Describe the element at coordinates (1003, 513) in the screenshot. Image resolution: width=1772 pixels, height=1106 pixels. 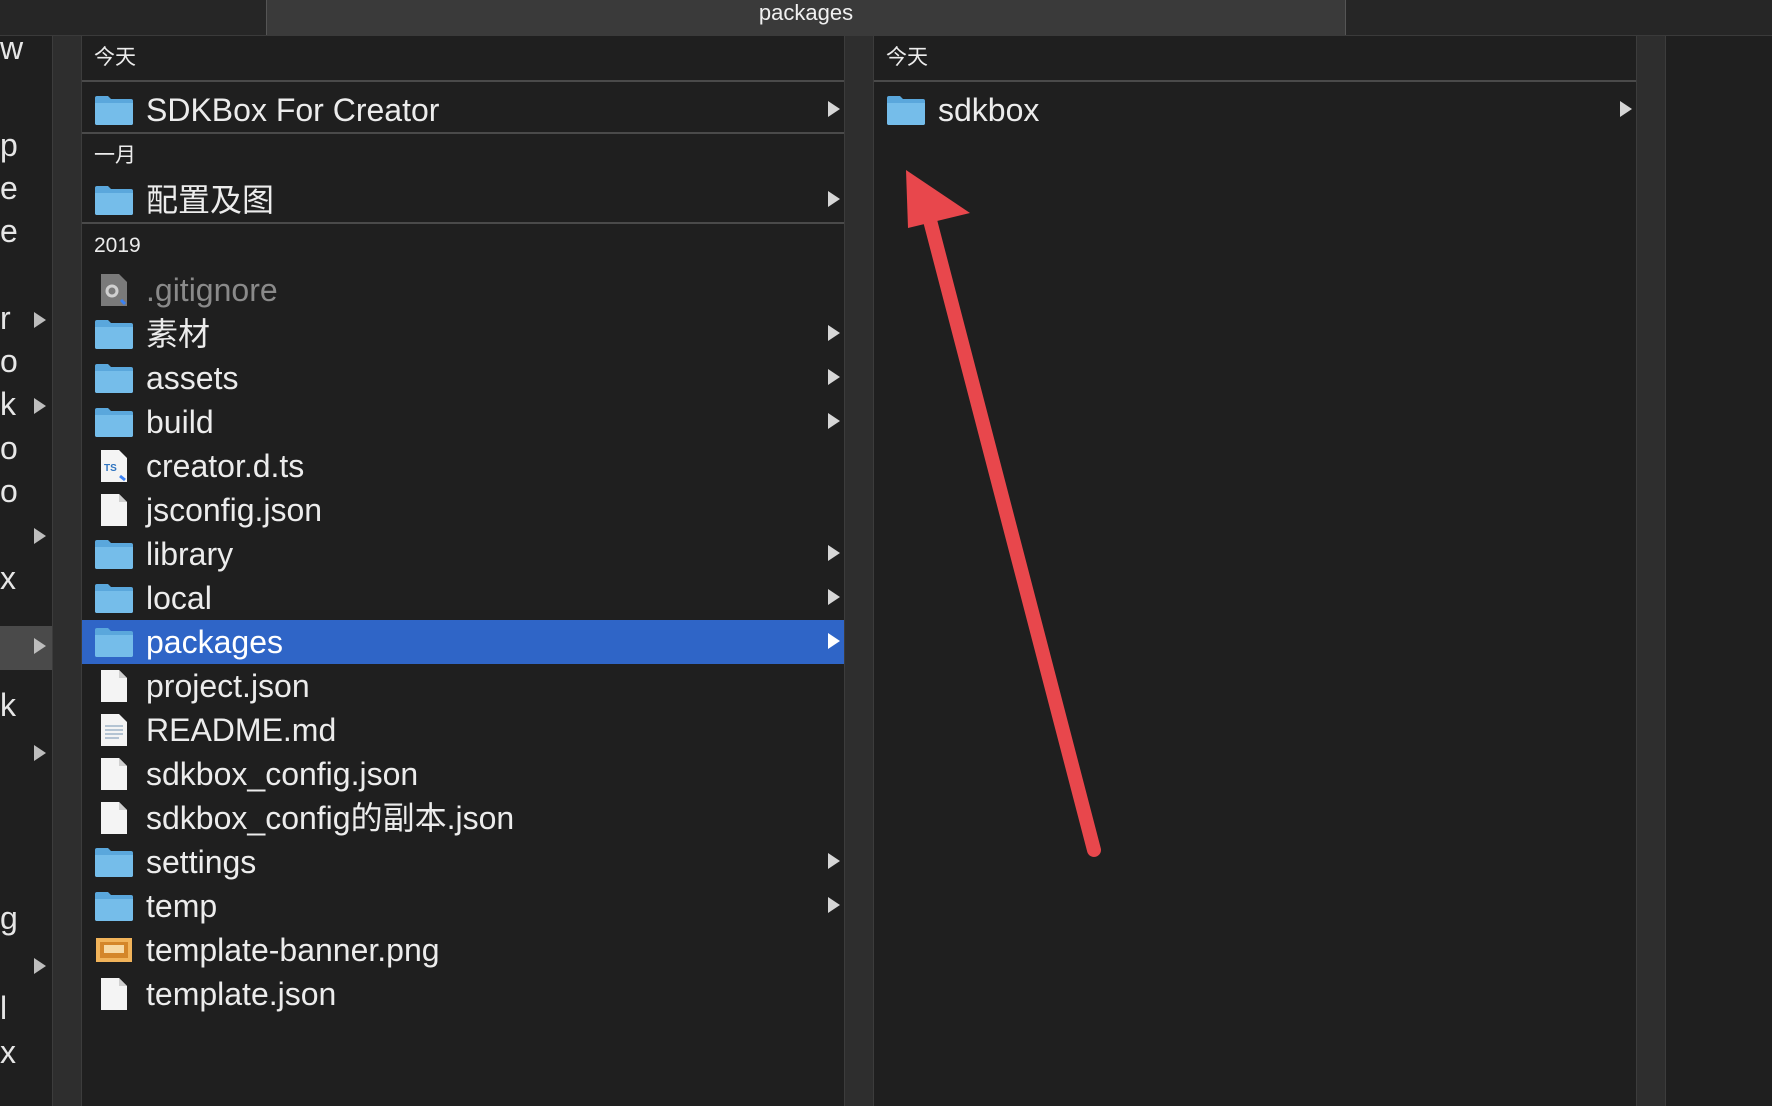
I see `red-arrow-annotation` at that location.